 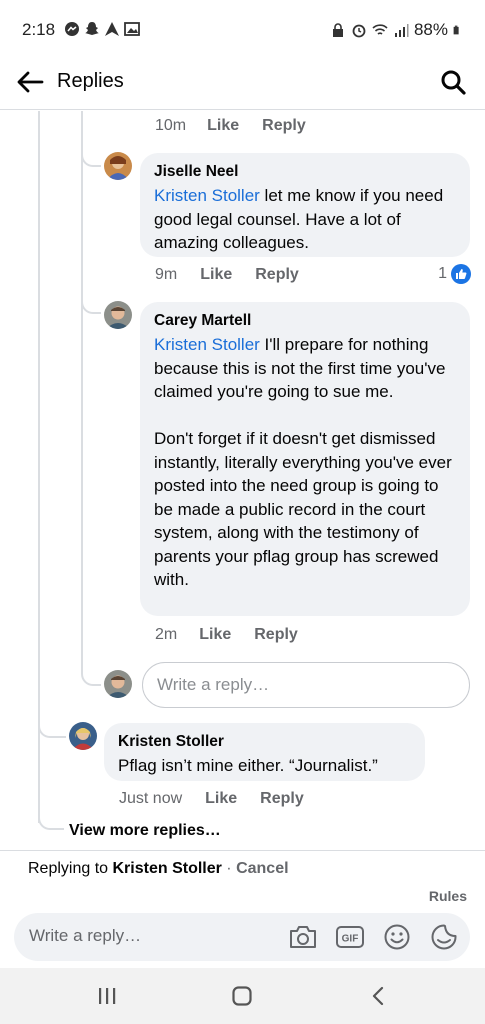 I want to click on home-icon, so click(x=242, y=996).